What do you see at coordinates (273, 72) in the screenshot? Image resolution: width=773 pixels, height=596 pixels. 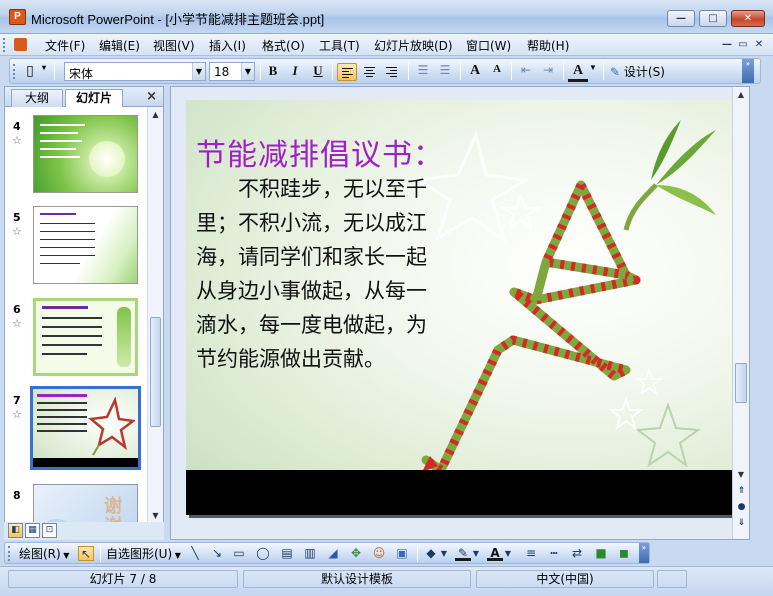 I see `bold-button: B` at bounding box center [273, 72].